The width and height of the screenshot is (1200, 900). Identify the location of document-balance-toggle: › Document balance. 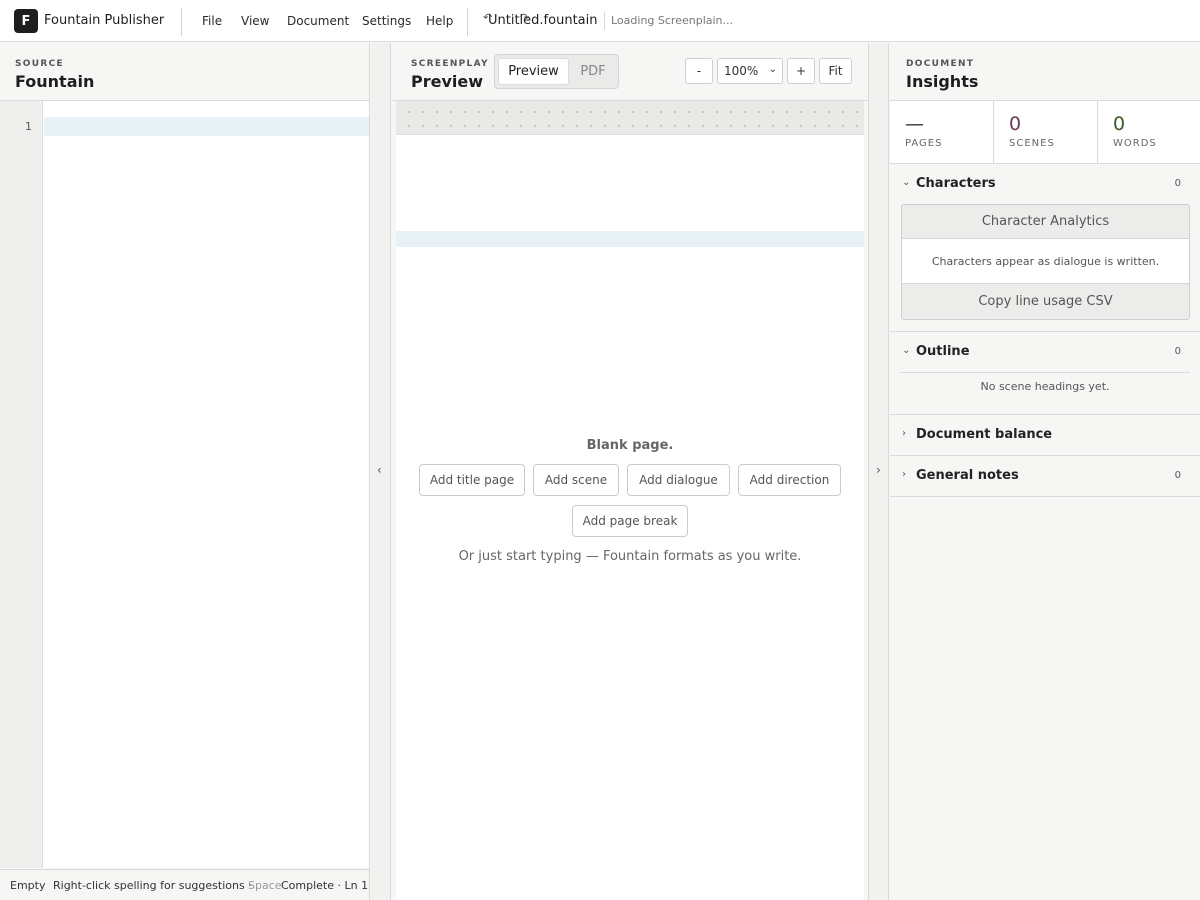
(1045, 435).